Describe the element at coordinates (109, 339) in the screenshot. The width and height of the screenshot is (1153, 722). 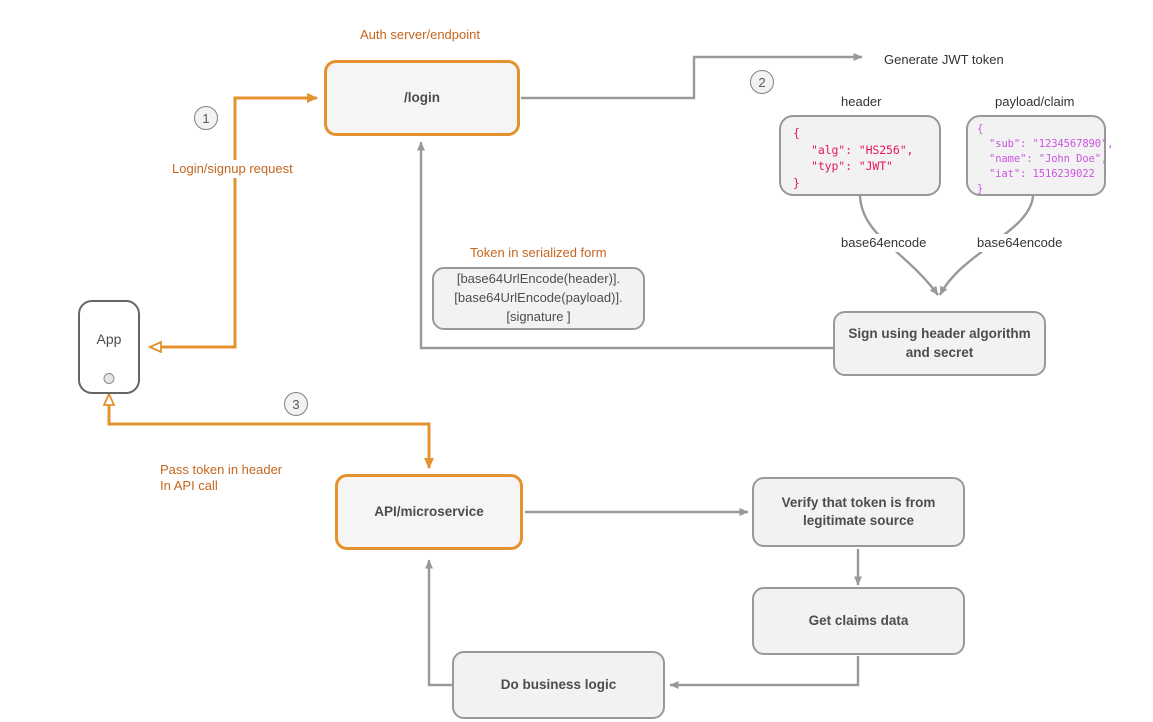
I see `app-label: App` at that location.